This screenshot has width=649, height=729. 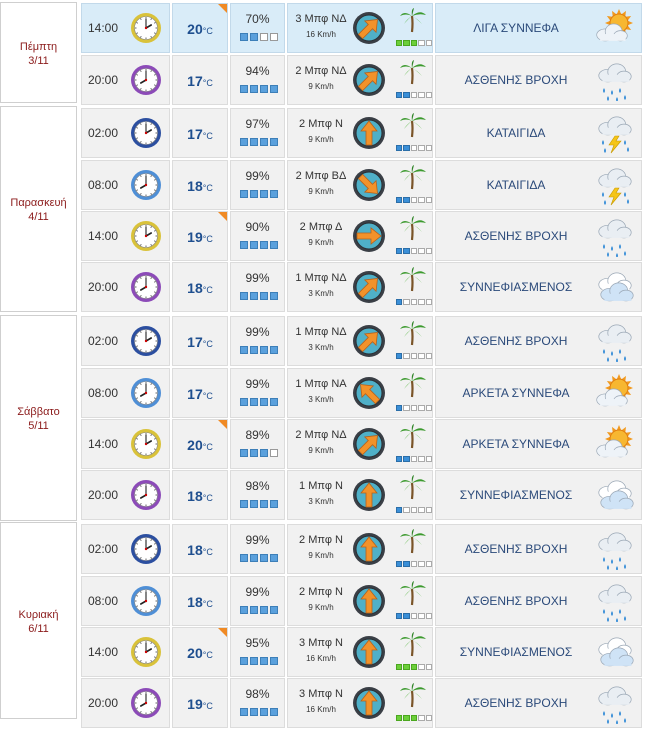 I want to click on forecast-row: 08:00 17°C 99% 1 Μπφ ΝΑ 3 Km/h ΑΡΚΕΤΑ ΣΥΝΝΕΦΑ, so click(x=361, y=393).